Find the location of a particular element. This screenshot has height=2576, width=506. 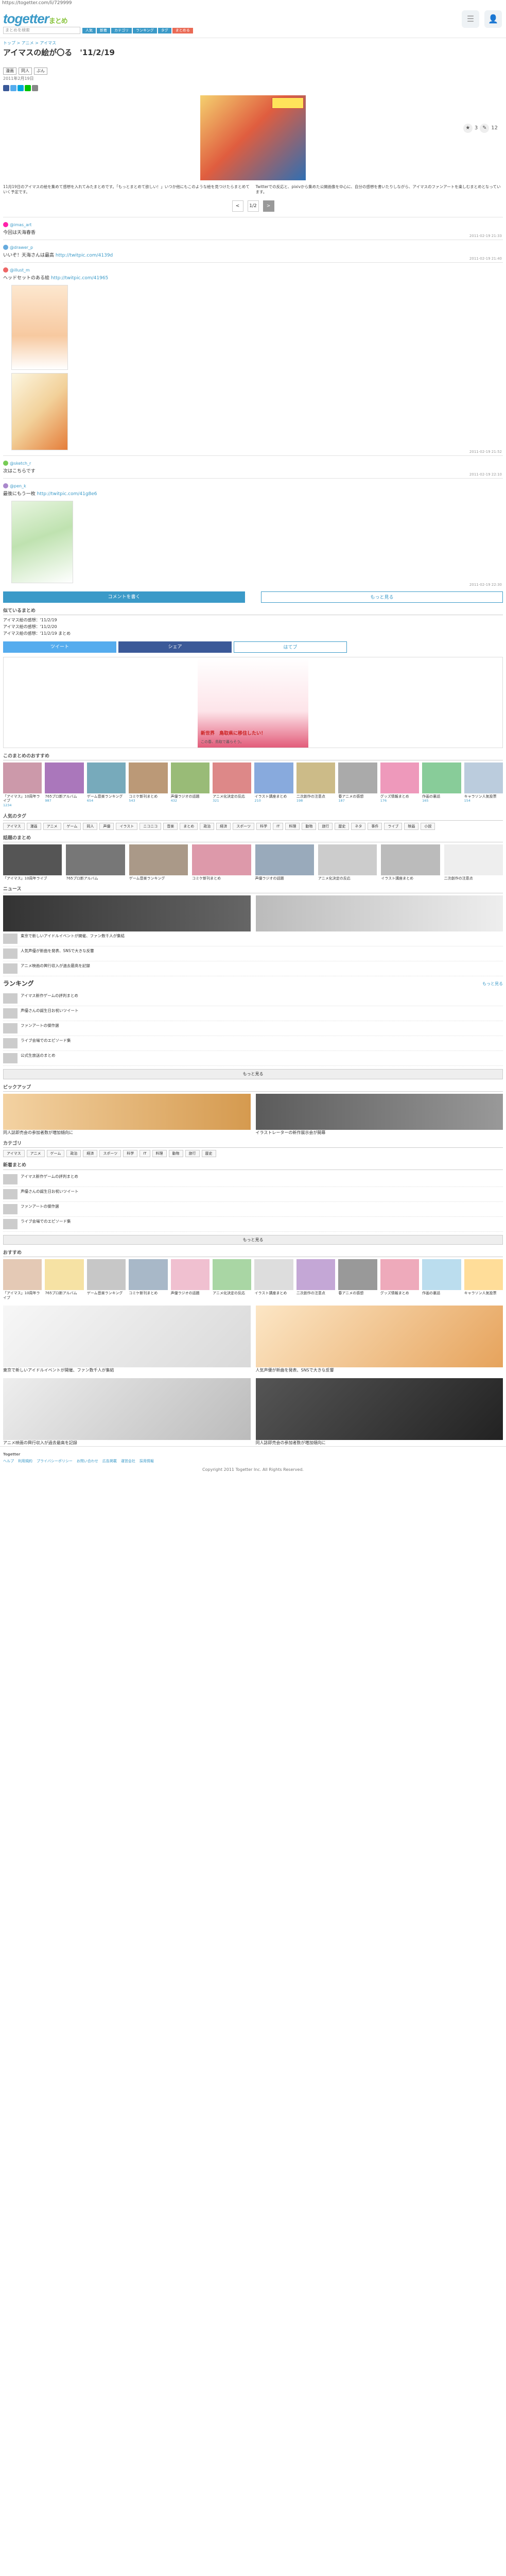

related-card: ゲーム音楽ランキング 654 is located at coordinates (106, 785).